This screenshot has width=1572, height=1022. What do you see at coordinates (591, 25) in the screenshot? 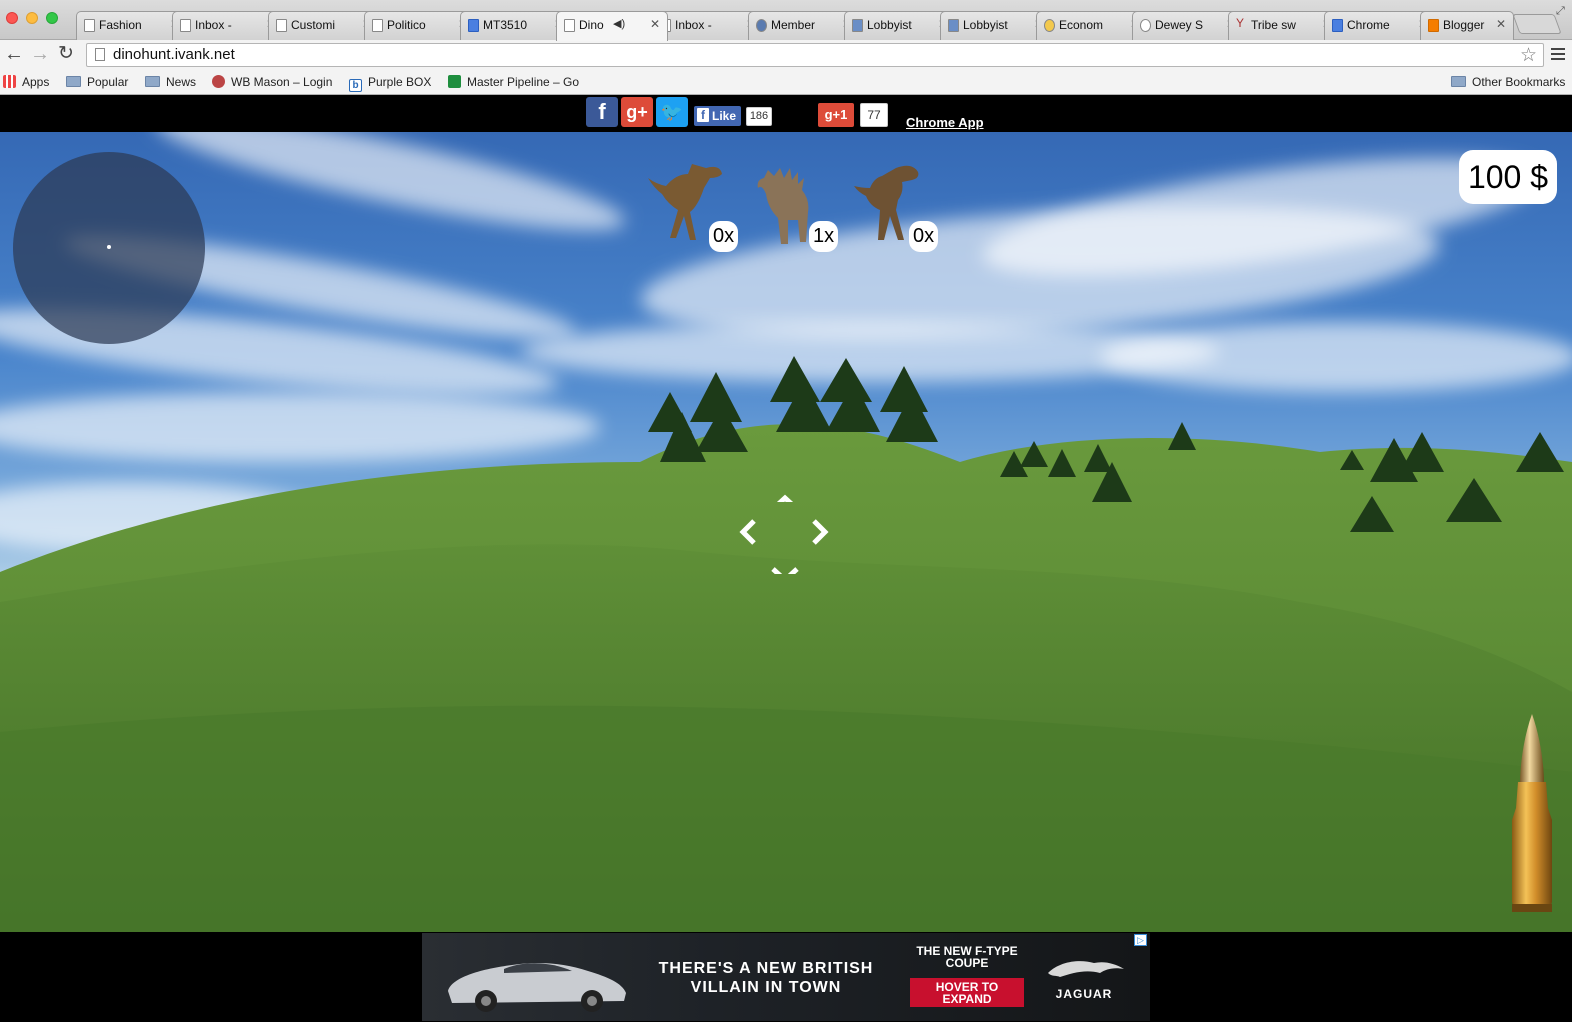
I see `tab-label: Dino` at bounding box center [591, 25].